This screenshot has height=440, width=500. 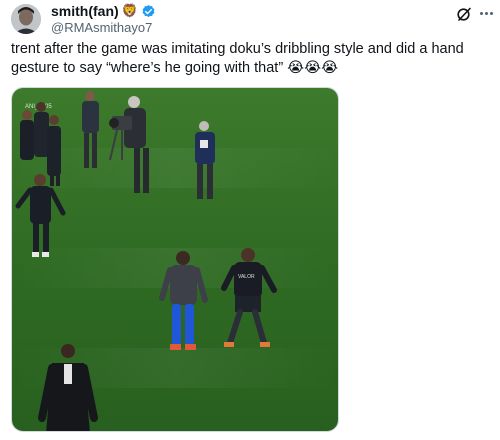 I want to click on author-name-row: smith(fan) 🦁, so click(x=103, y=11).